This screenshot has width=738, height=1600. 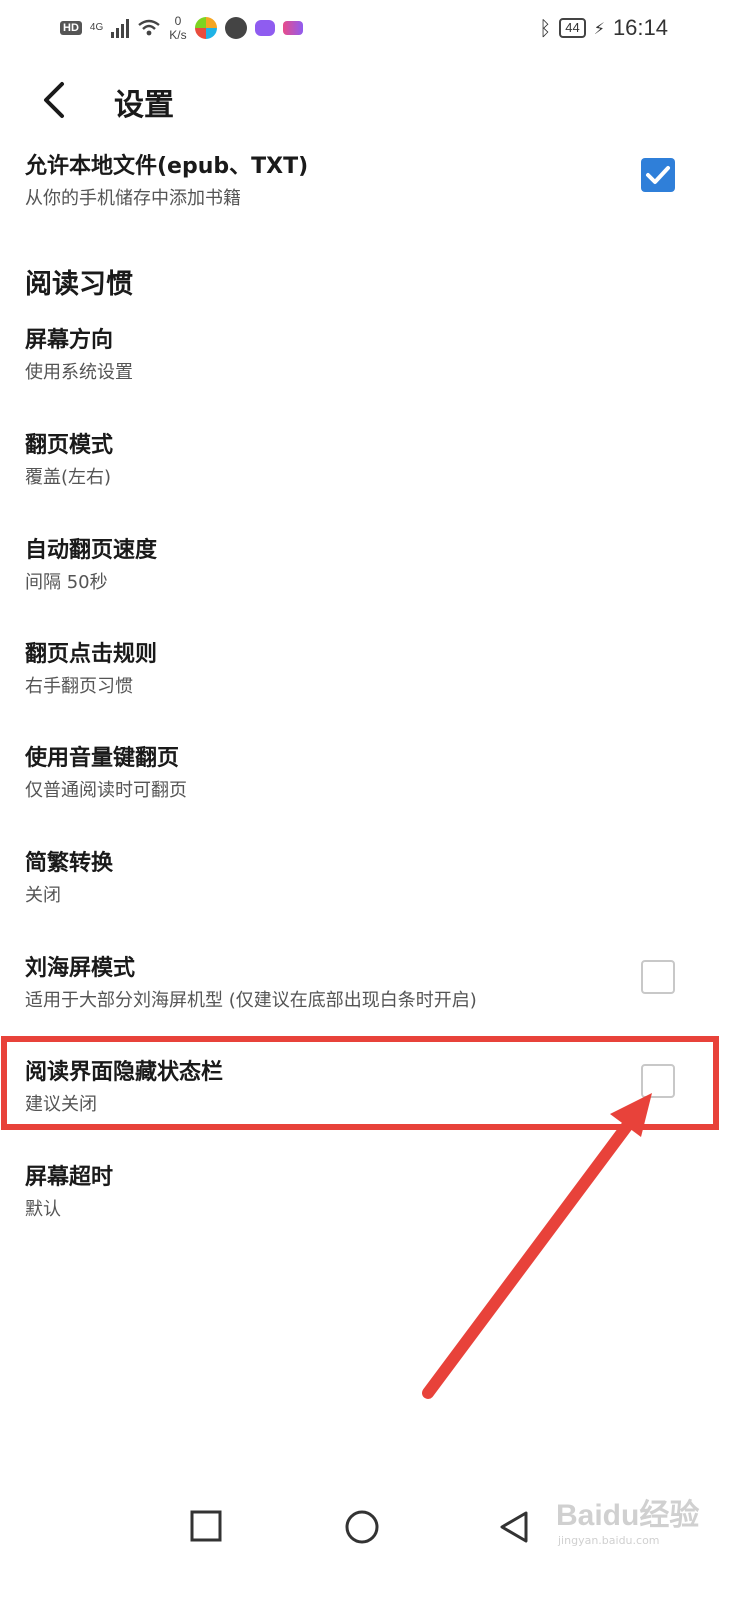 What do you see at coordinates (369, 463) in the screenshot?
I see `setting-page-mode: 翻页模式 覆盖(左右)` at bounding box center [369, 463].